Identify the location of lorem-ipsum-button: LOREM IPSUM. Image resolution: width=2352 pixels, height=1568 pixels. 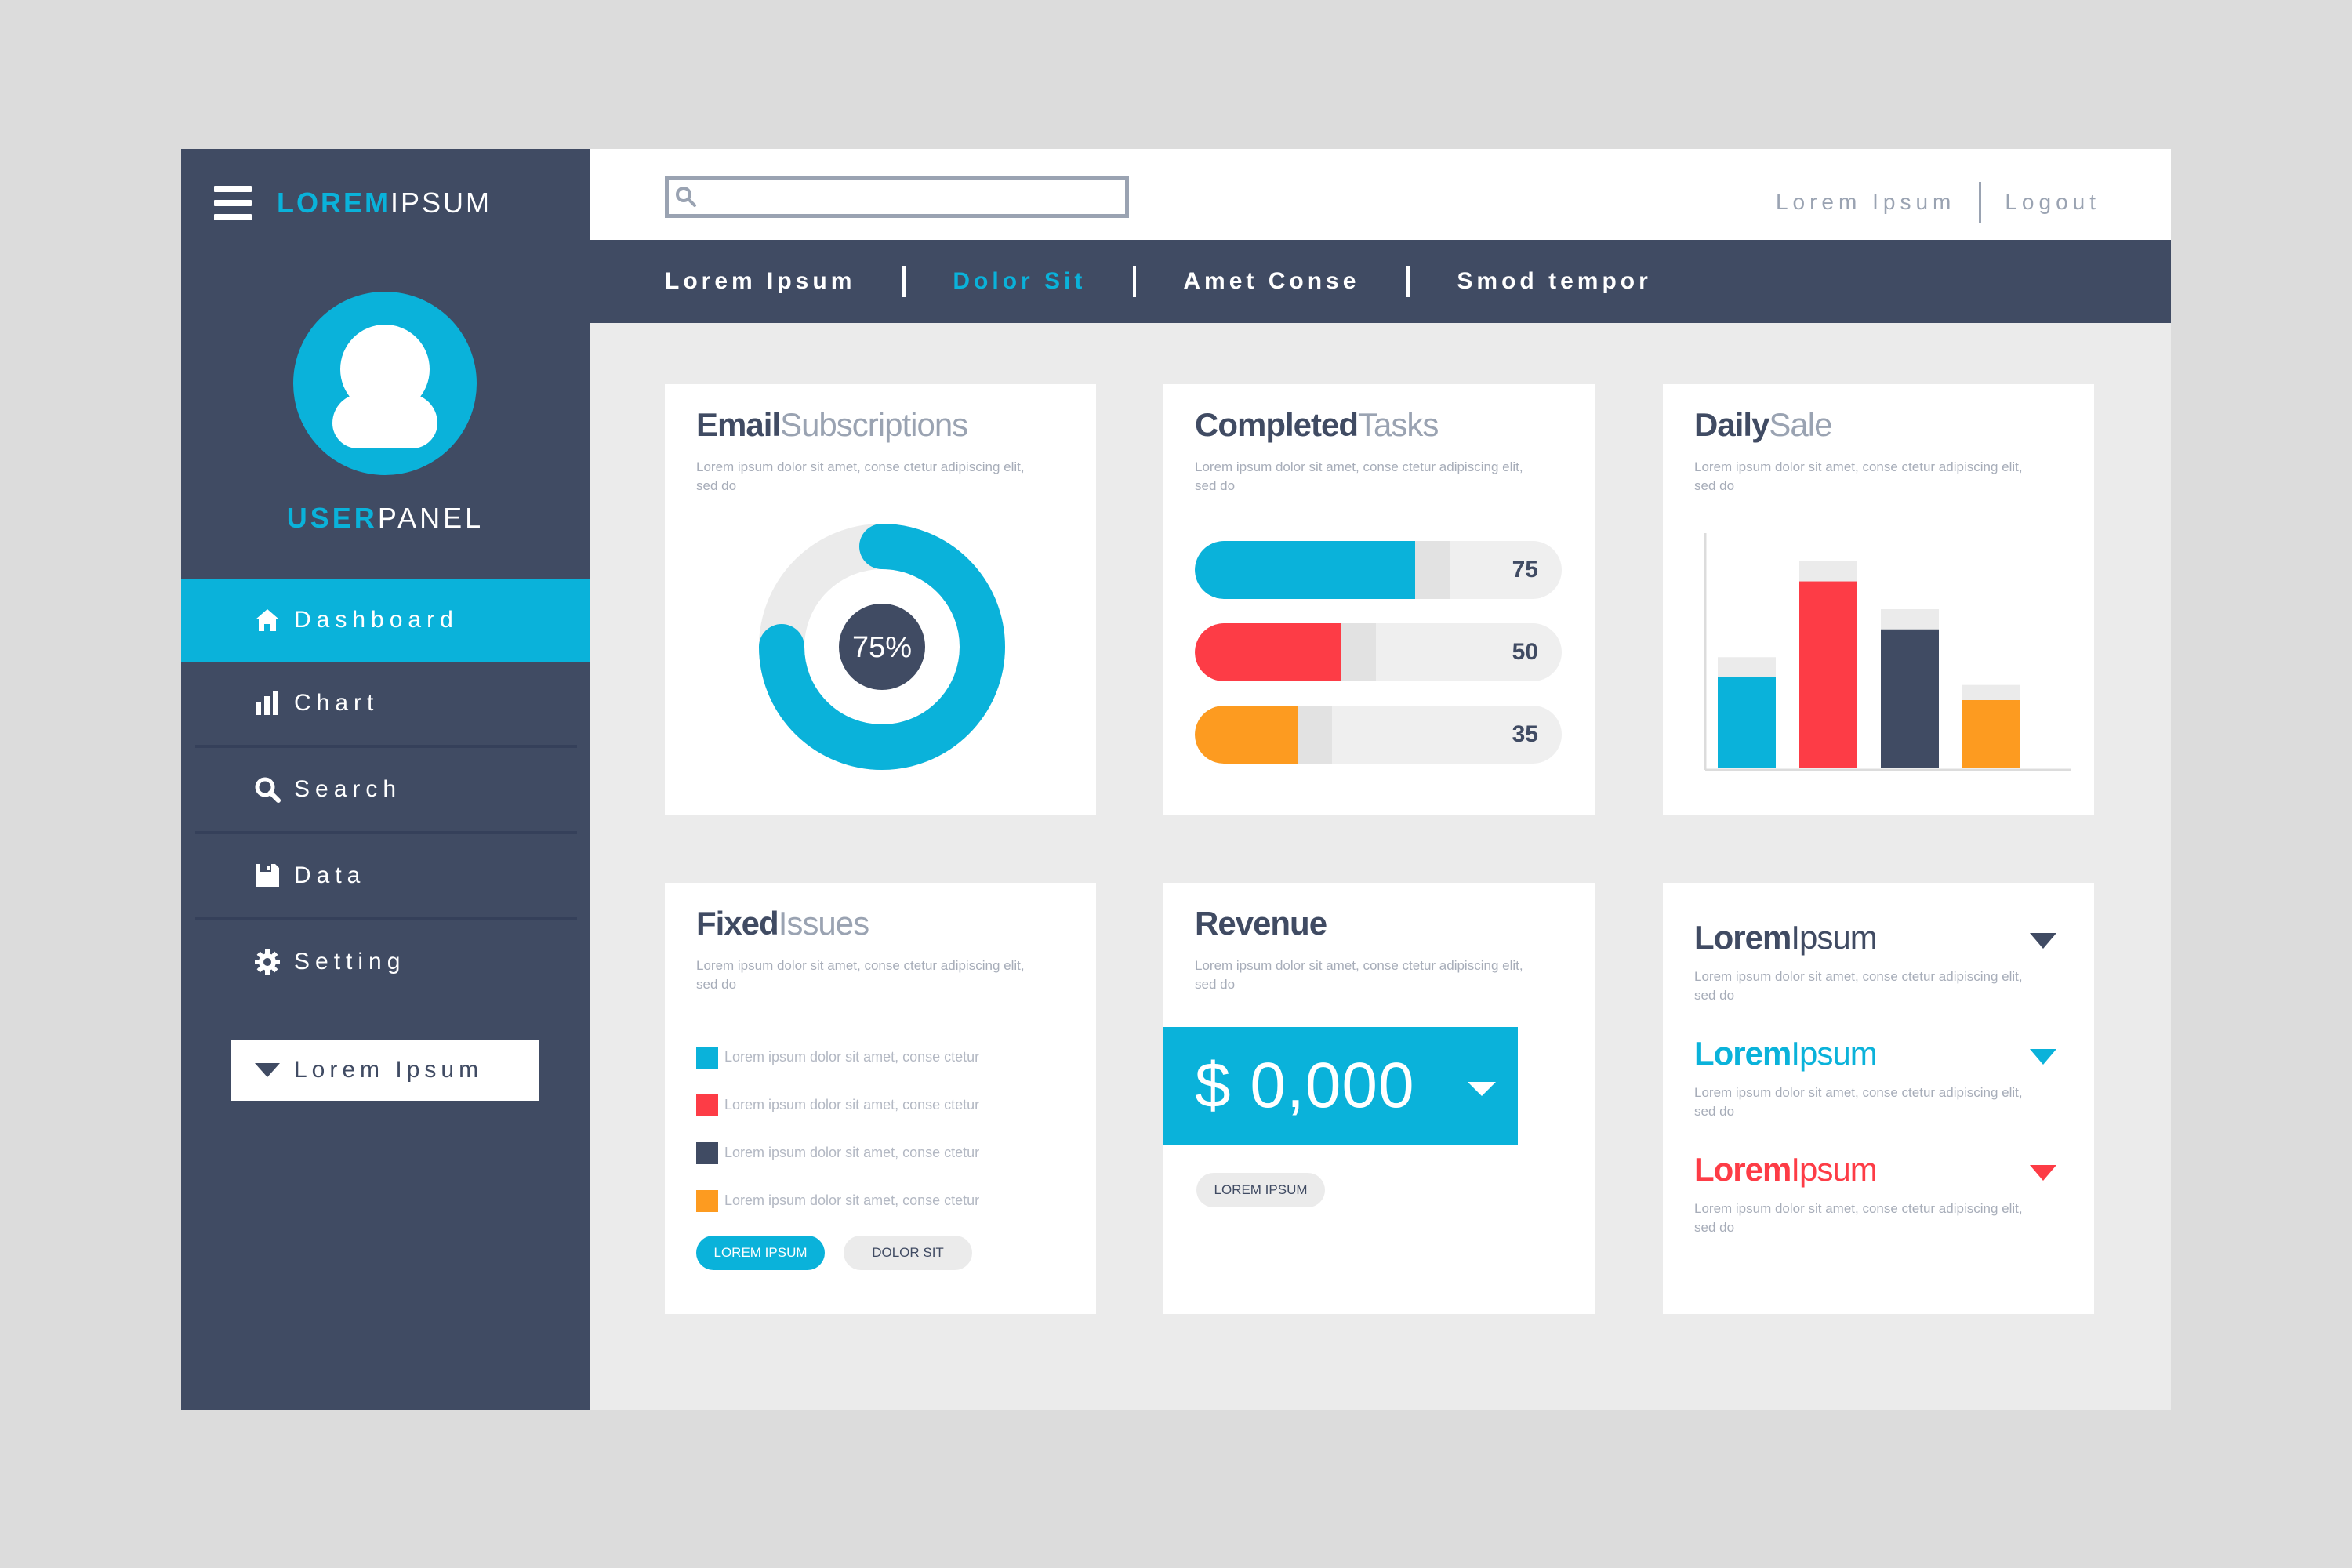
(760, 1253).